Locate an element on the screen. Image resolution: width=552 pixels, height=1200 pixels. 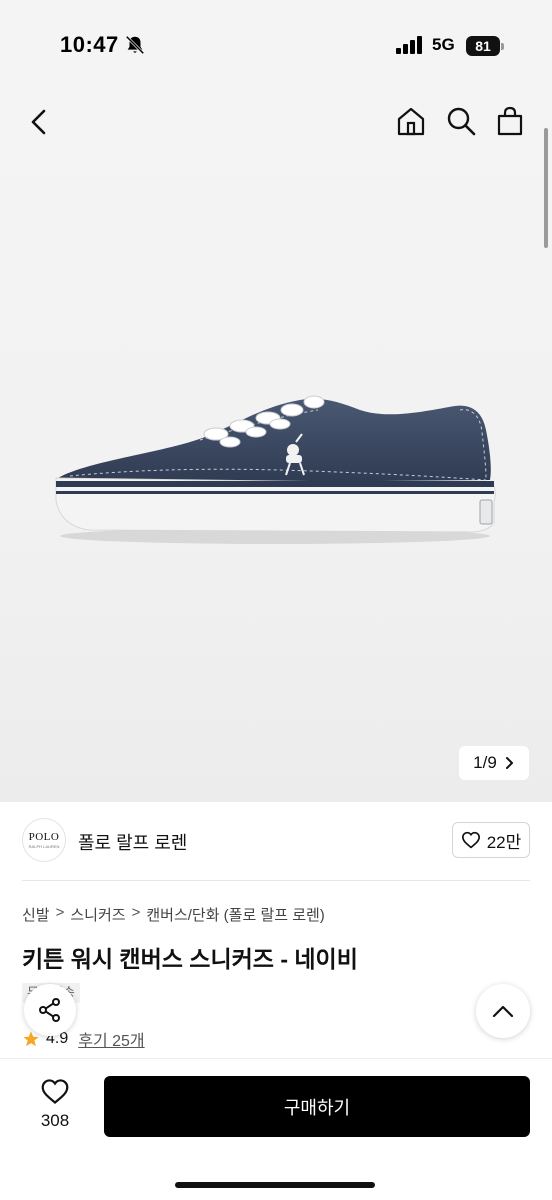
back-icon is located at coordinates (40, 122).